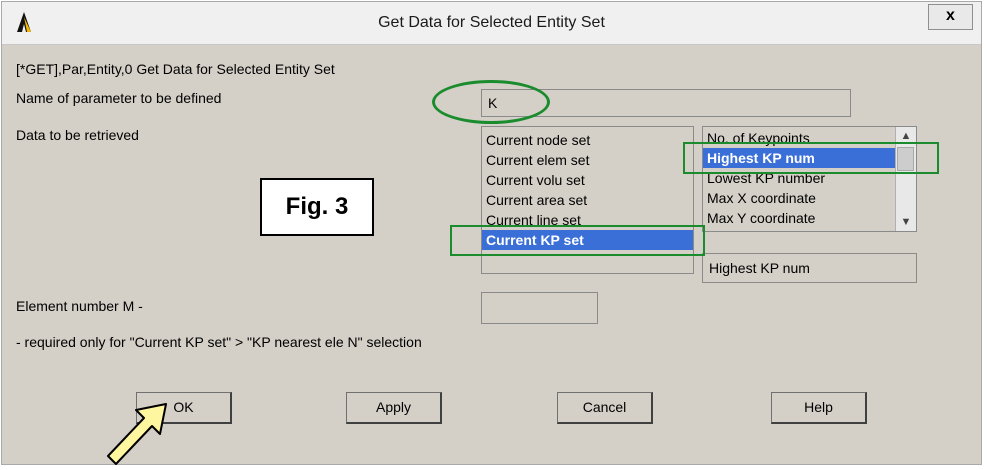 The image size is (987, 470). Describe the element at coordinates (587, 140) in the screenshot. I see `list-item: Current node set` at that location.